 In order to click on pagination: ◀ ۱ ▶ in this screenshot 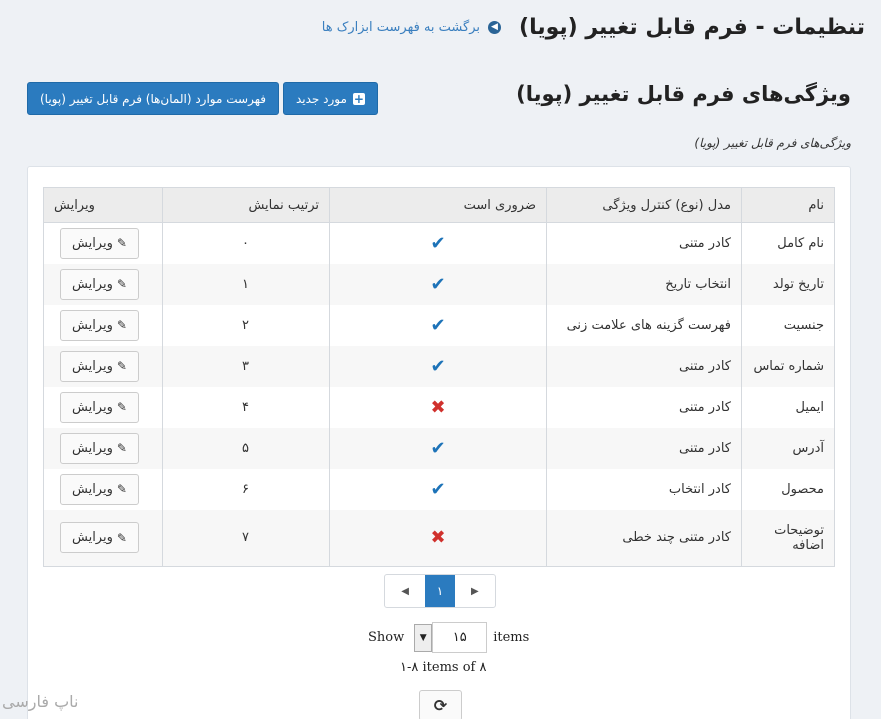, I will do `click(440, 591)`.